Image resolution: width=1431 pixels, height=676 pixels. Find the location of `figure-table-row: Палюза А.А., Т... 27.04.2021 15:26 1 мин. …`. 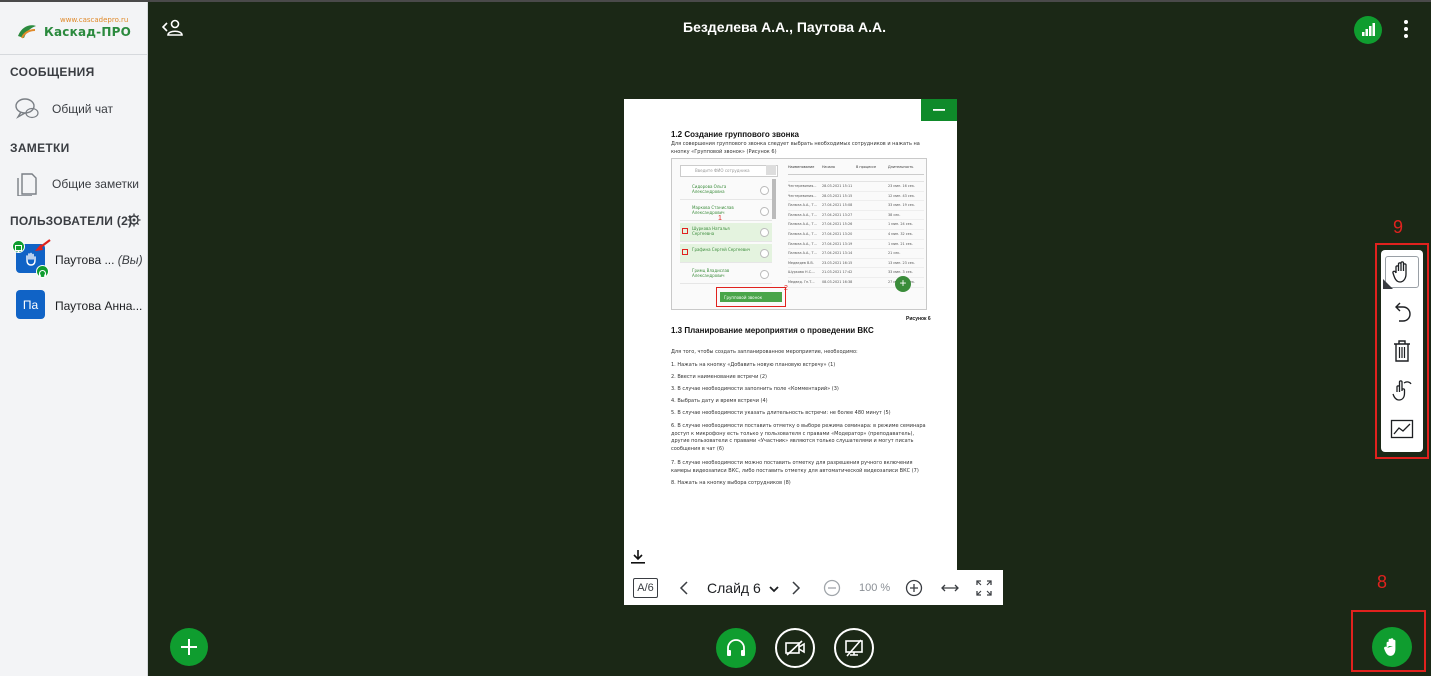

figure-table-row: Палюза А.А., Т... 27.04.2021 15:26 1 мин. … is located at coordinates (856, 225).